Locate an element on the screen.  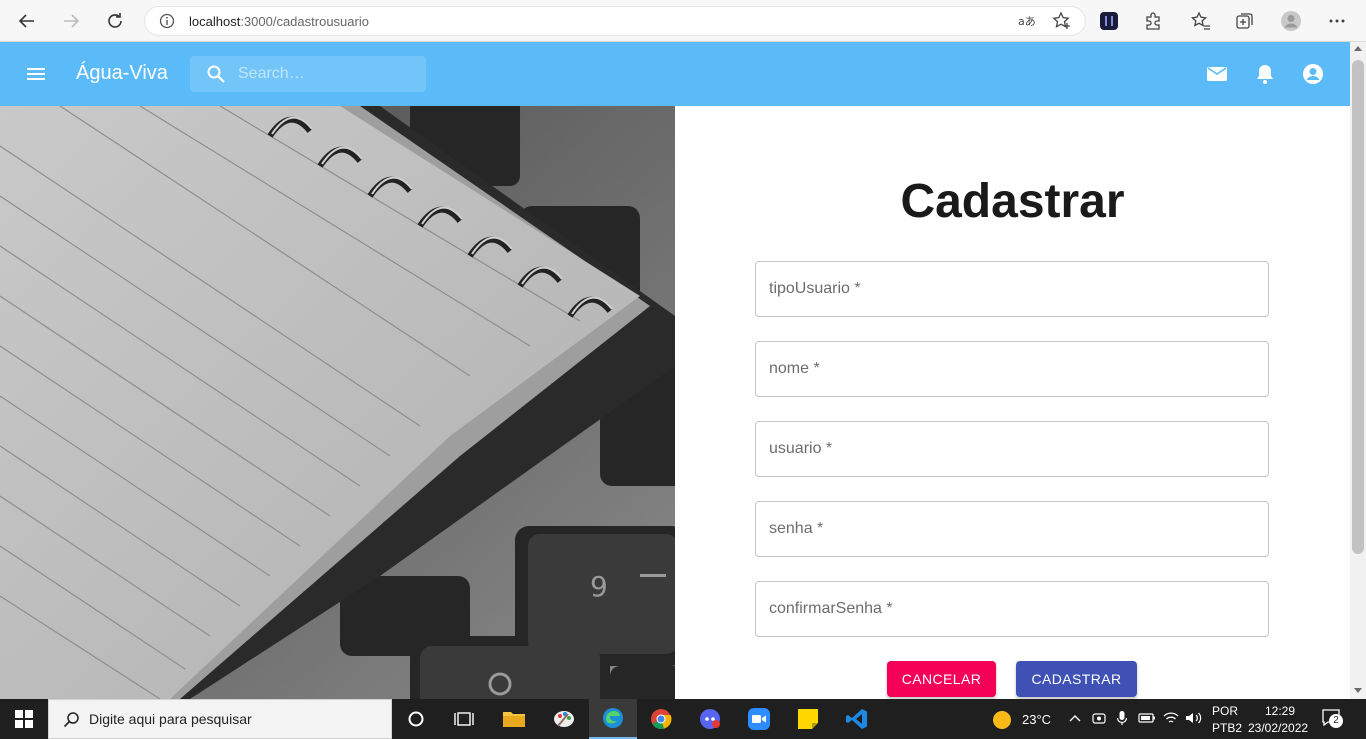
tipo-usuario-input is located at coordinates (1009, 289).